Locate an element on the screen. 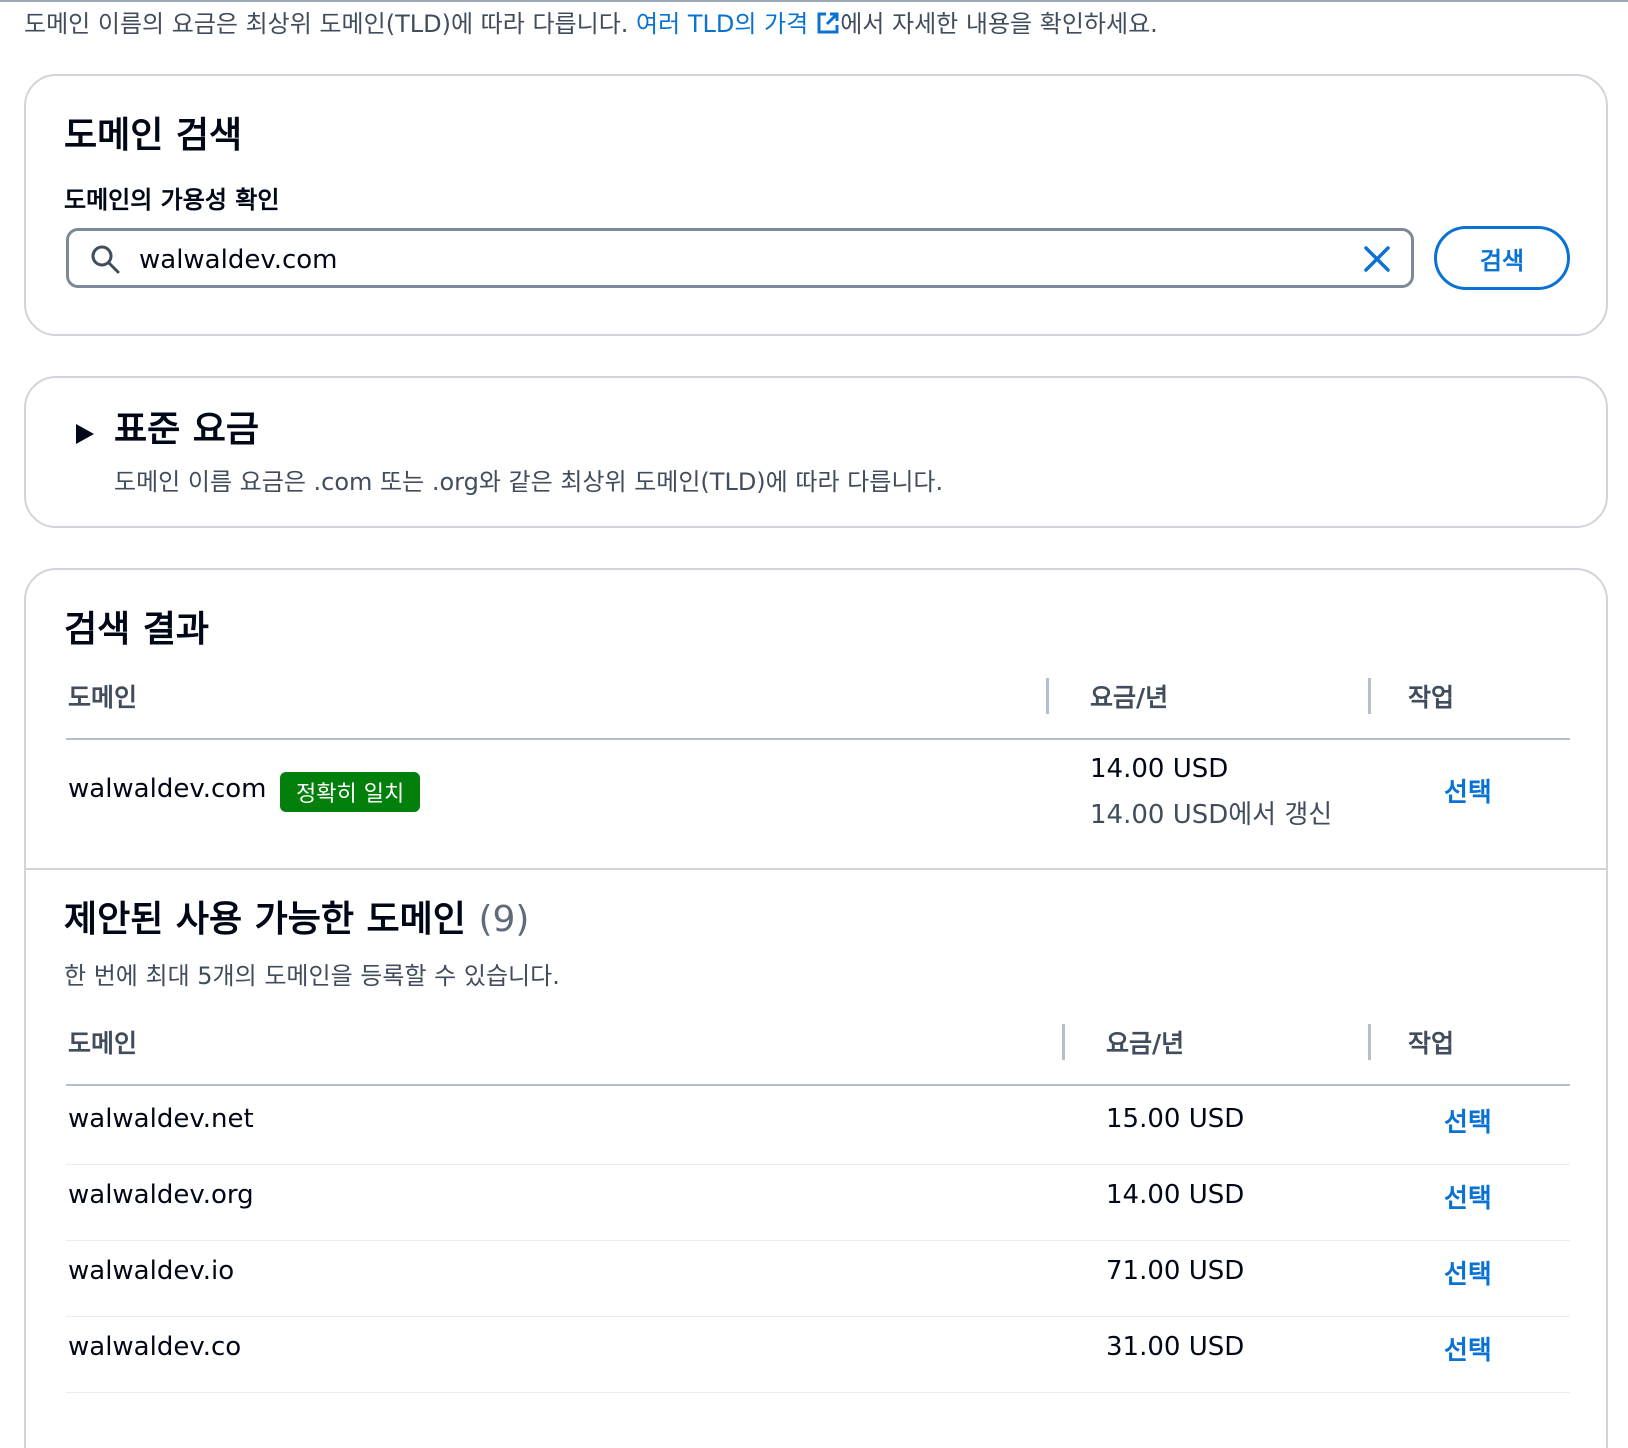  search-icon is located at coordinates (105, 259).